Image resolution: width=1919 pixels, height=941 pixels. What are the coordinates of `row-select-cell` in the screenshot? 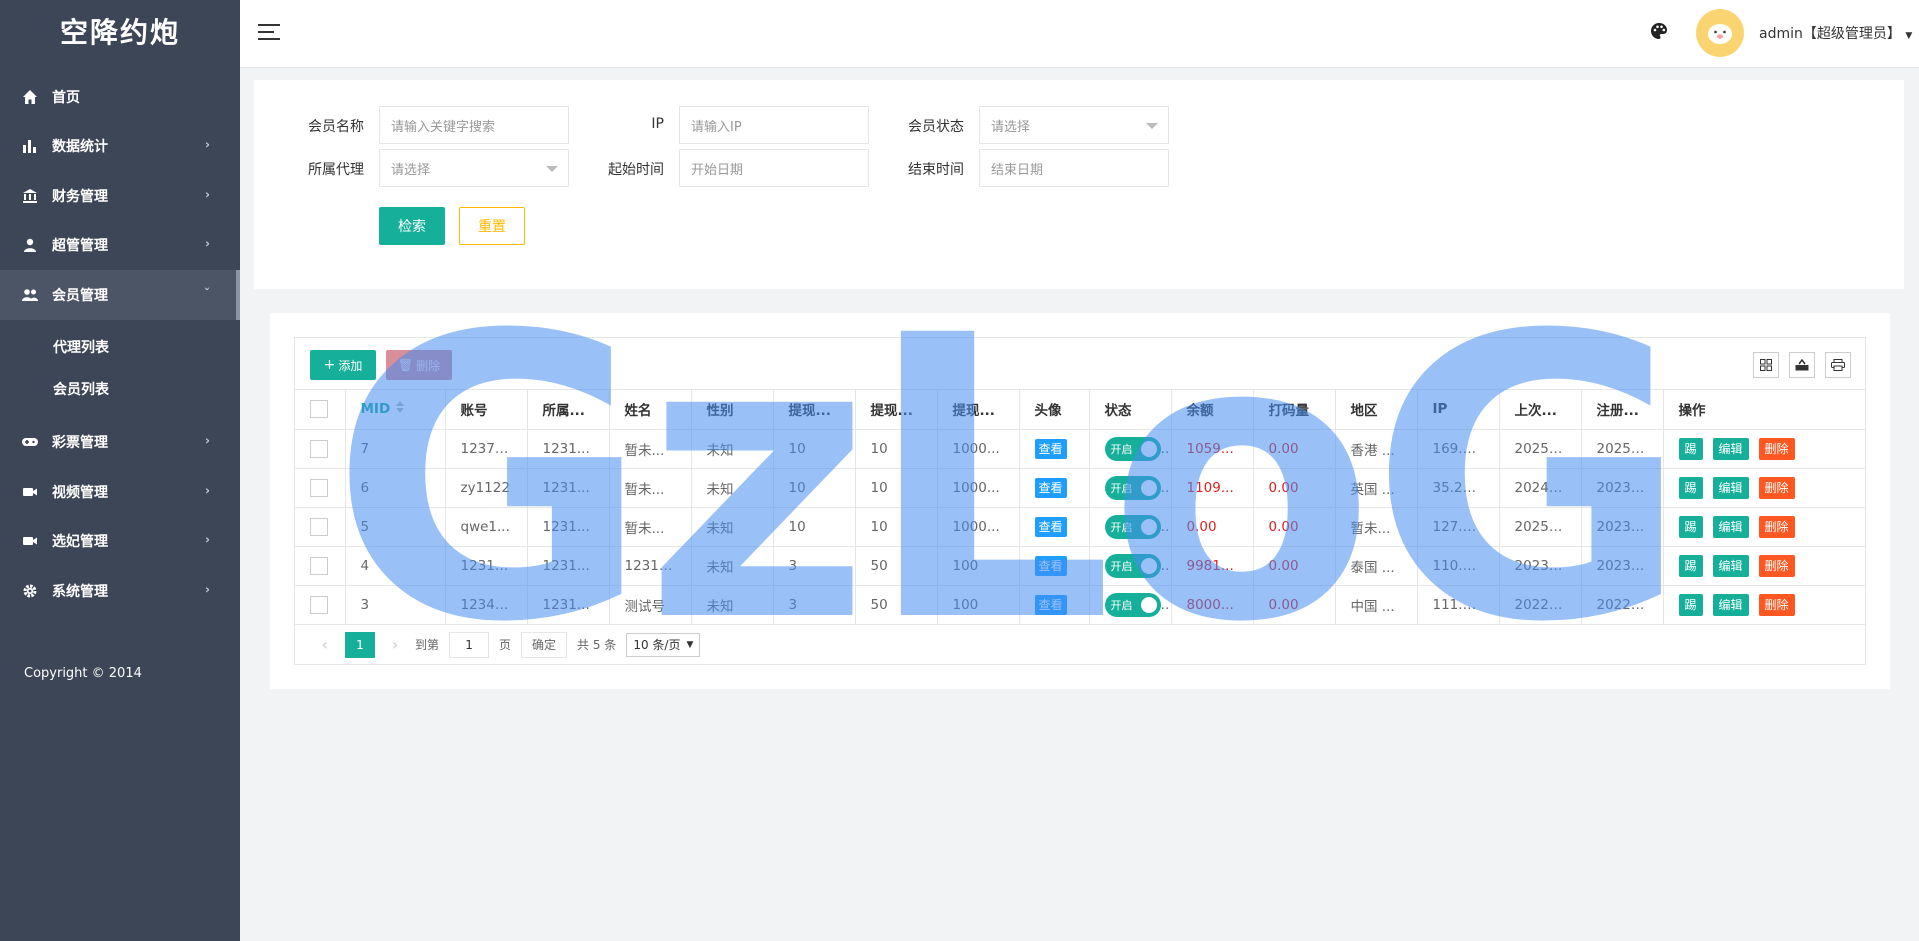 It's located at (320, 605).